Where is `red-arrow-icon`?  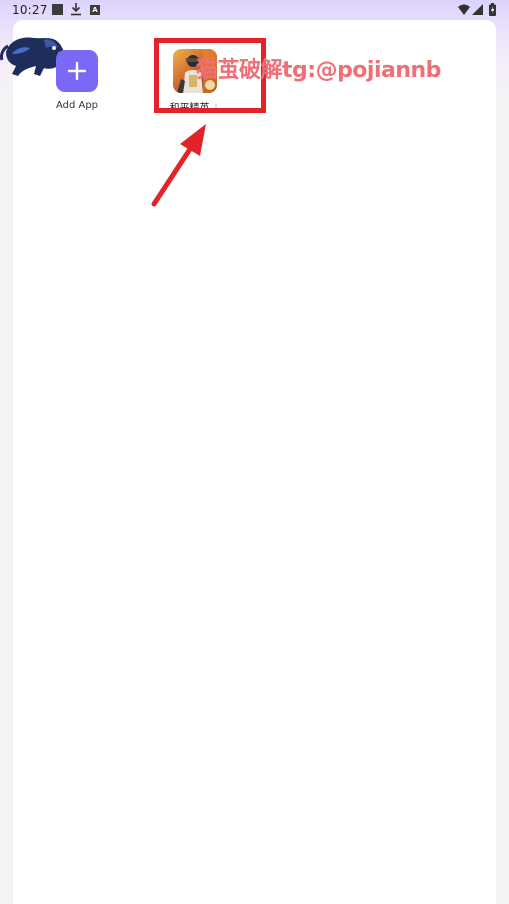 red-arrow-icon is located at coordinates (178, 165).